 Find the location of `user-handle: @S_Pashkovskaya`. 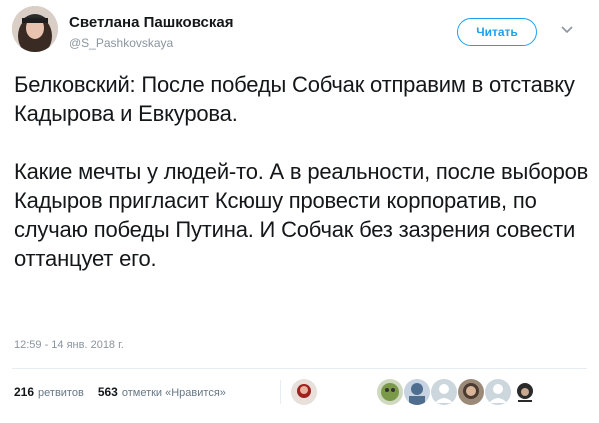

user-handle: @S_Pashkovskaya is located at coordinates (121, 43).